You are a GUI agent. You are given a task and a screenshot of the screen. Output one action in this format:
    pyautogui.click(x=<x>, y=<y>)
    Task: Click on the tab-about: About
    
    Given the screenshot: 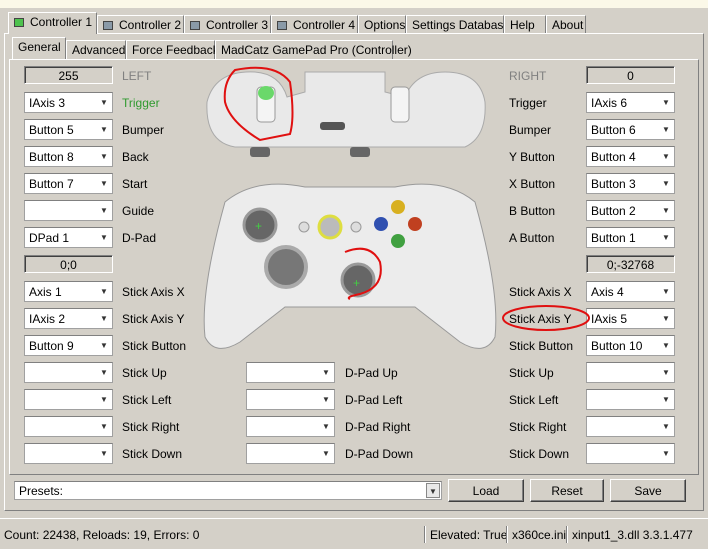 What is the action you would take?
    pyautogui.click(x=566, y=24)
    